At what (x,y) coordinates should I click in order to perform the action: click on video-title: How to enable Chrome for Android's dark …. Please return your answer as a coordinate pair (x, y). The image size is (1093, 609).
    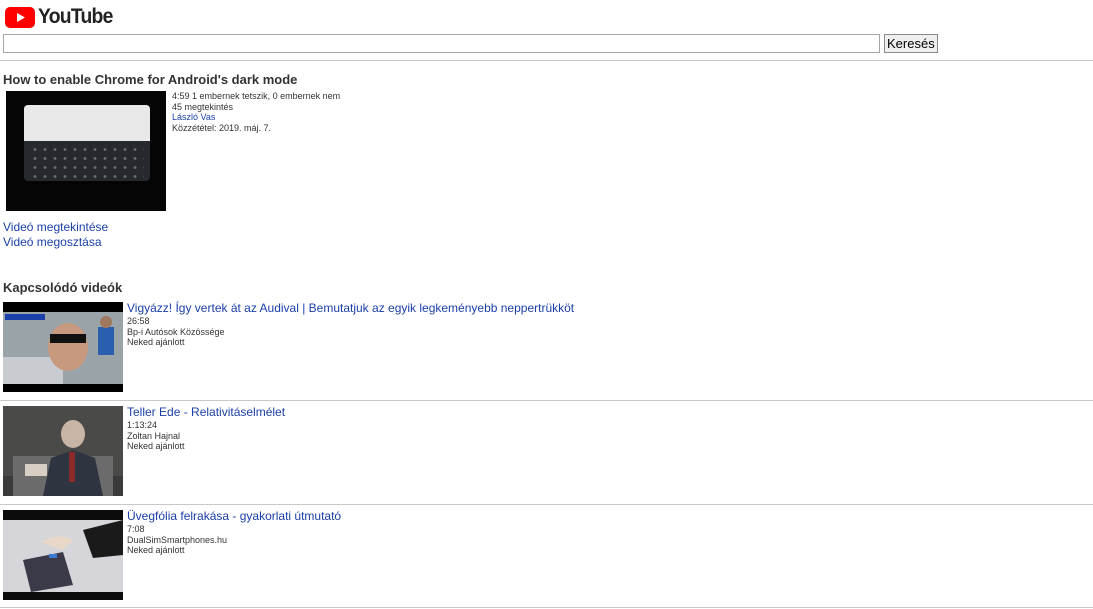
    Looking at the image, I should click on (150, 79).